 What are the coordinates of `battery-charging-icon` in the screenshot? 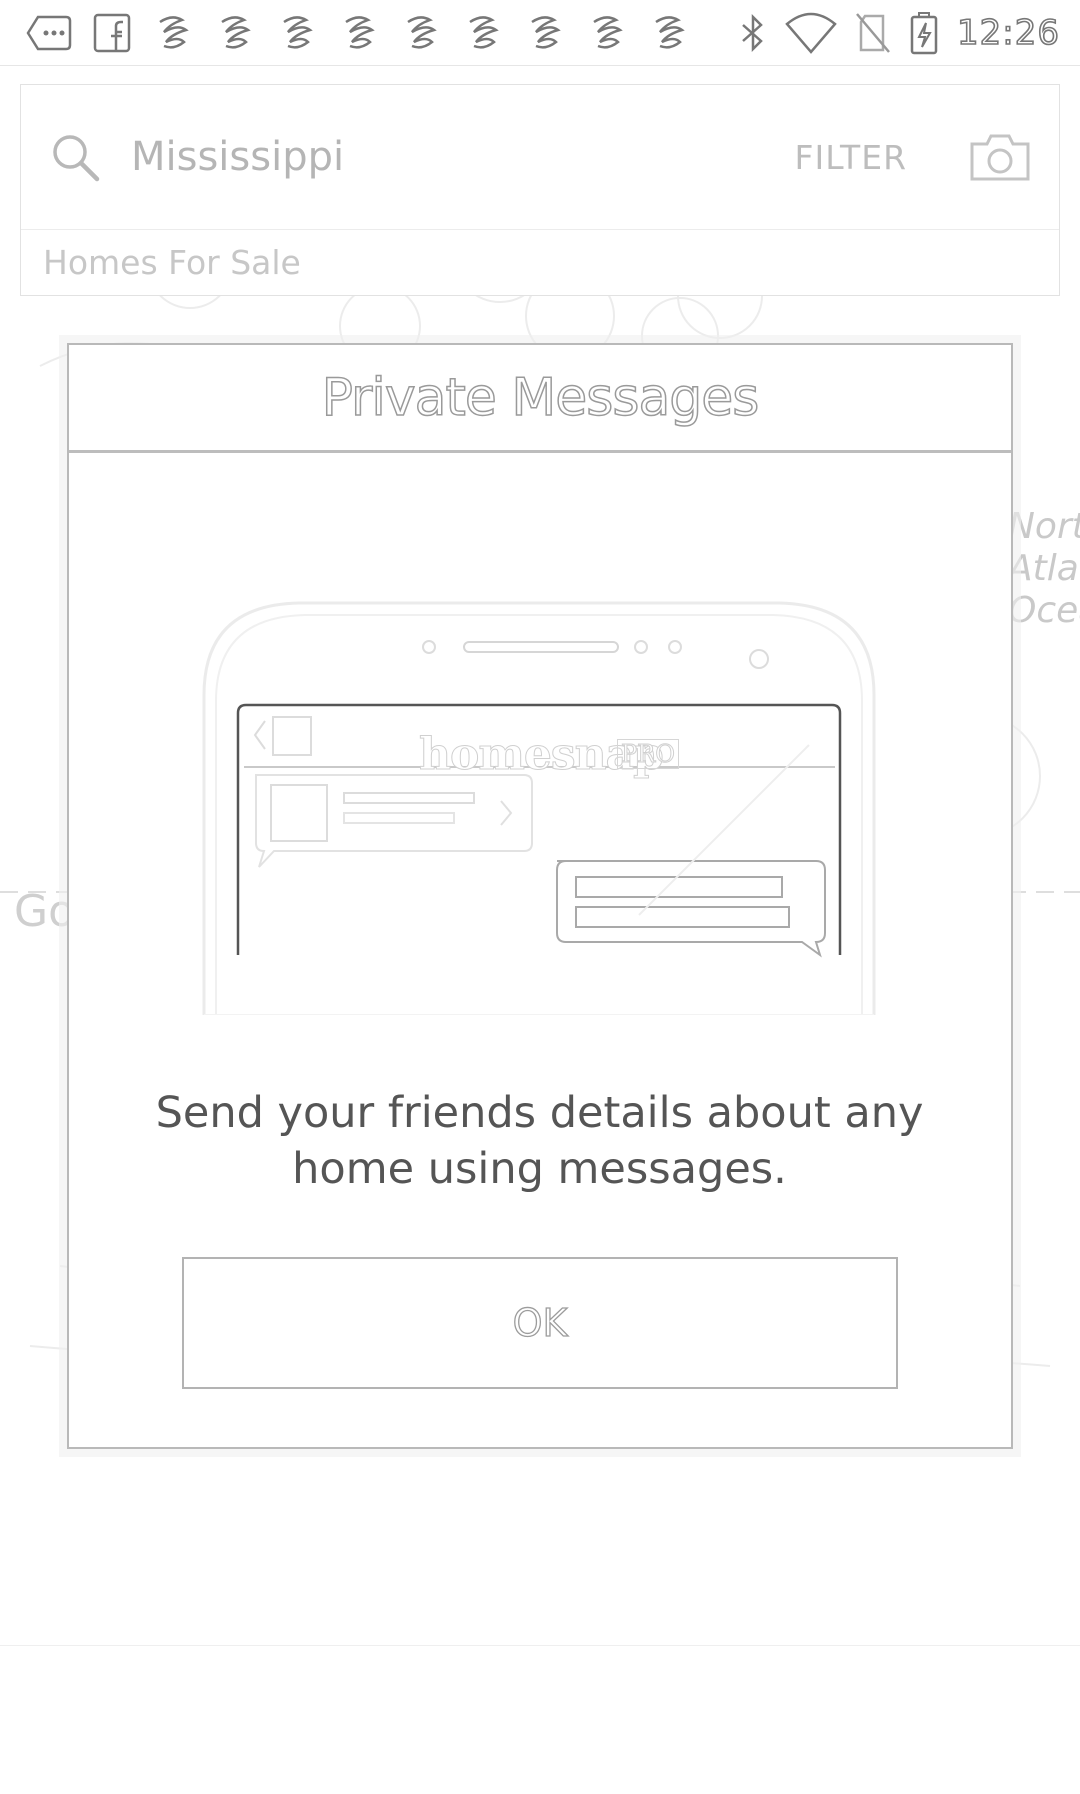 It's located at (924, 33).